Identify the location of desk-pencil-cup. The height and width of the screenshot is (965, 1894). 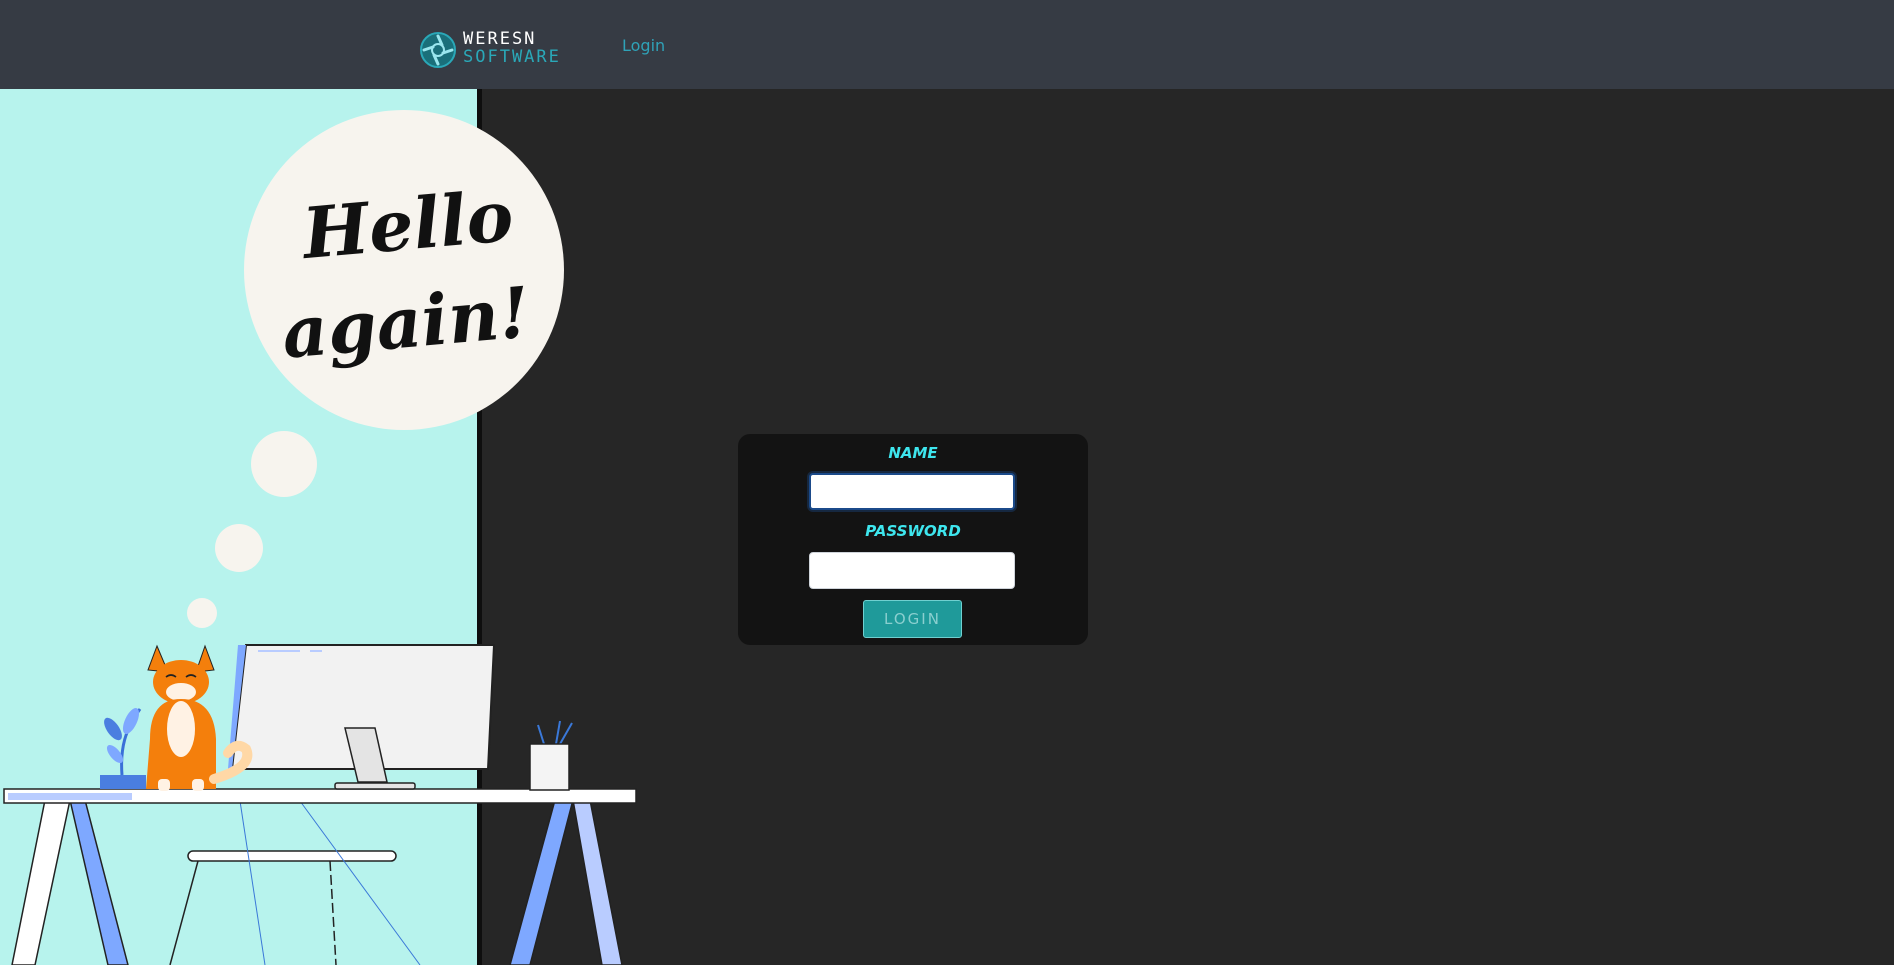
(551, 755).